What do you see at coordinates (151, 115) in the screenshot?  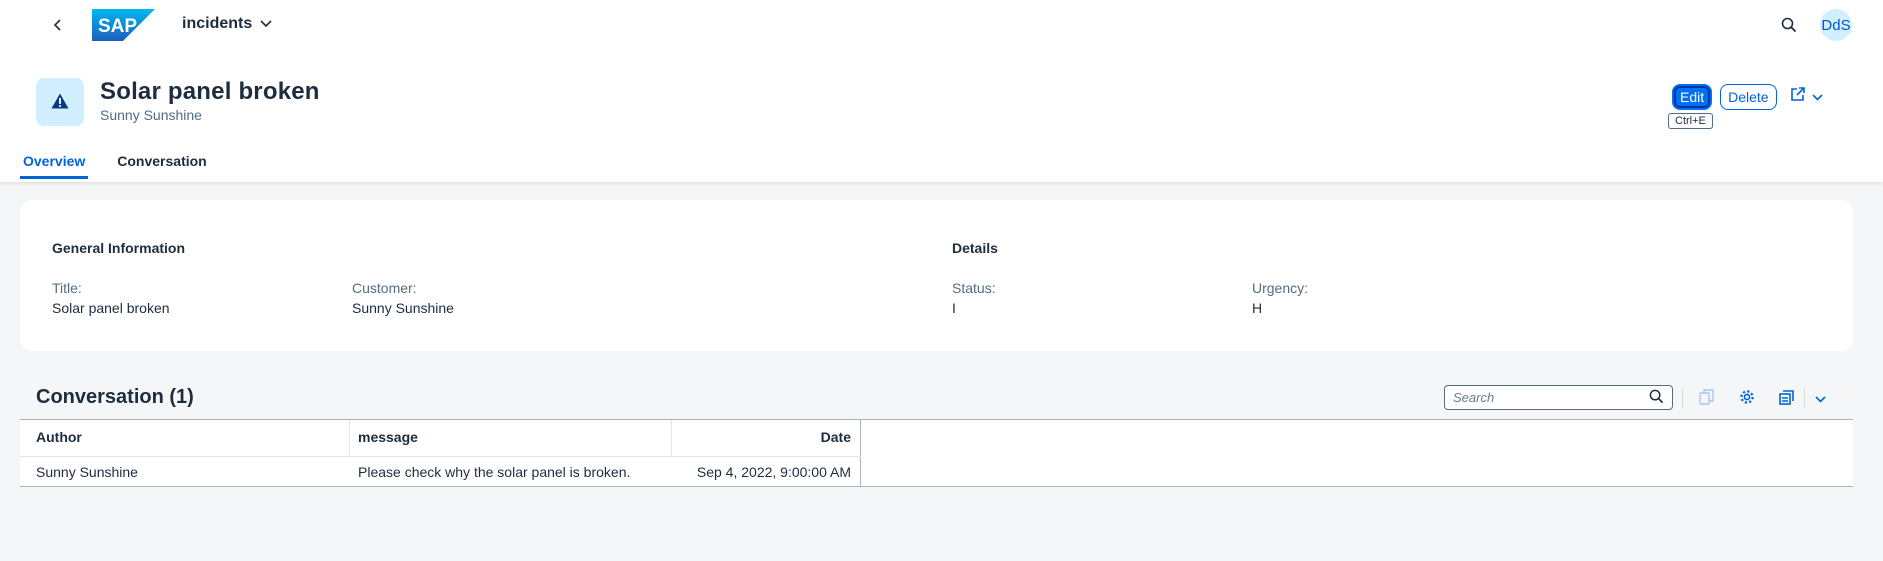 I see `object-subtitle: Sunny Sunshine` at bounding box center [151, 115].